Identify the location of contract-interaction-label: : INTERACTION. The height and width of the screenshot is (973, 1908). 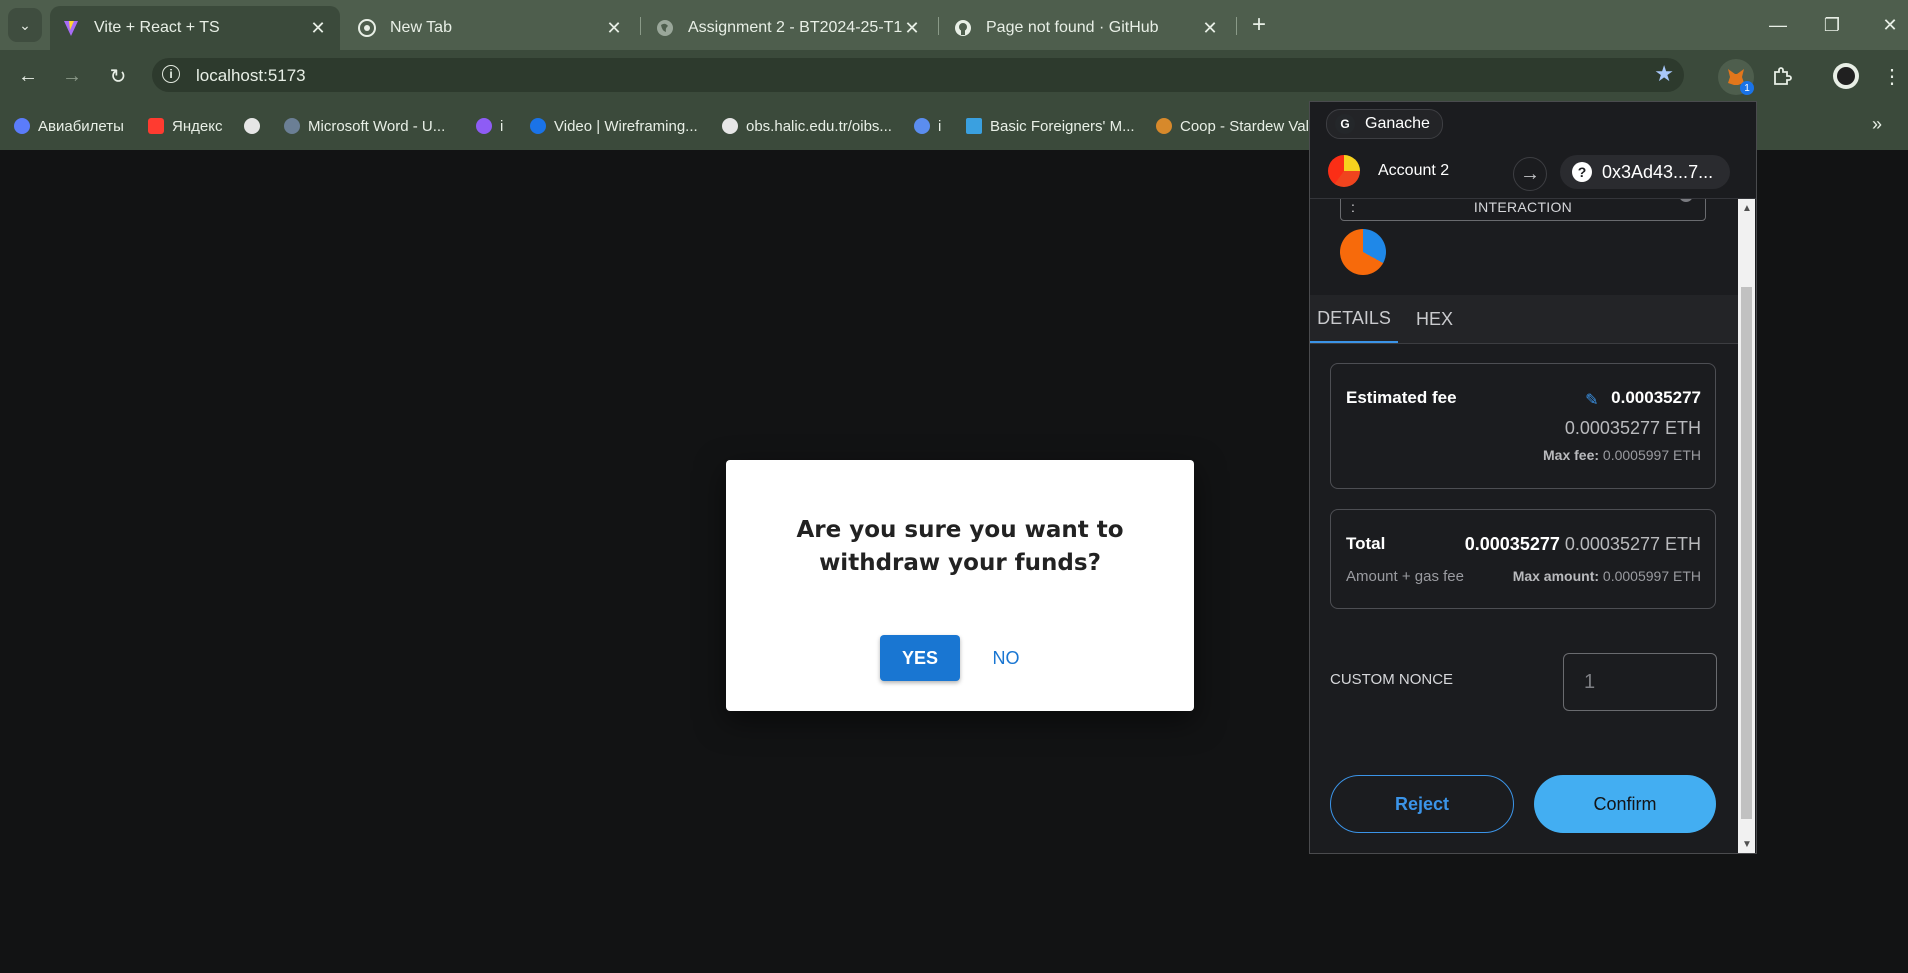
(1523, 210).